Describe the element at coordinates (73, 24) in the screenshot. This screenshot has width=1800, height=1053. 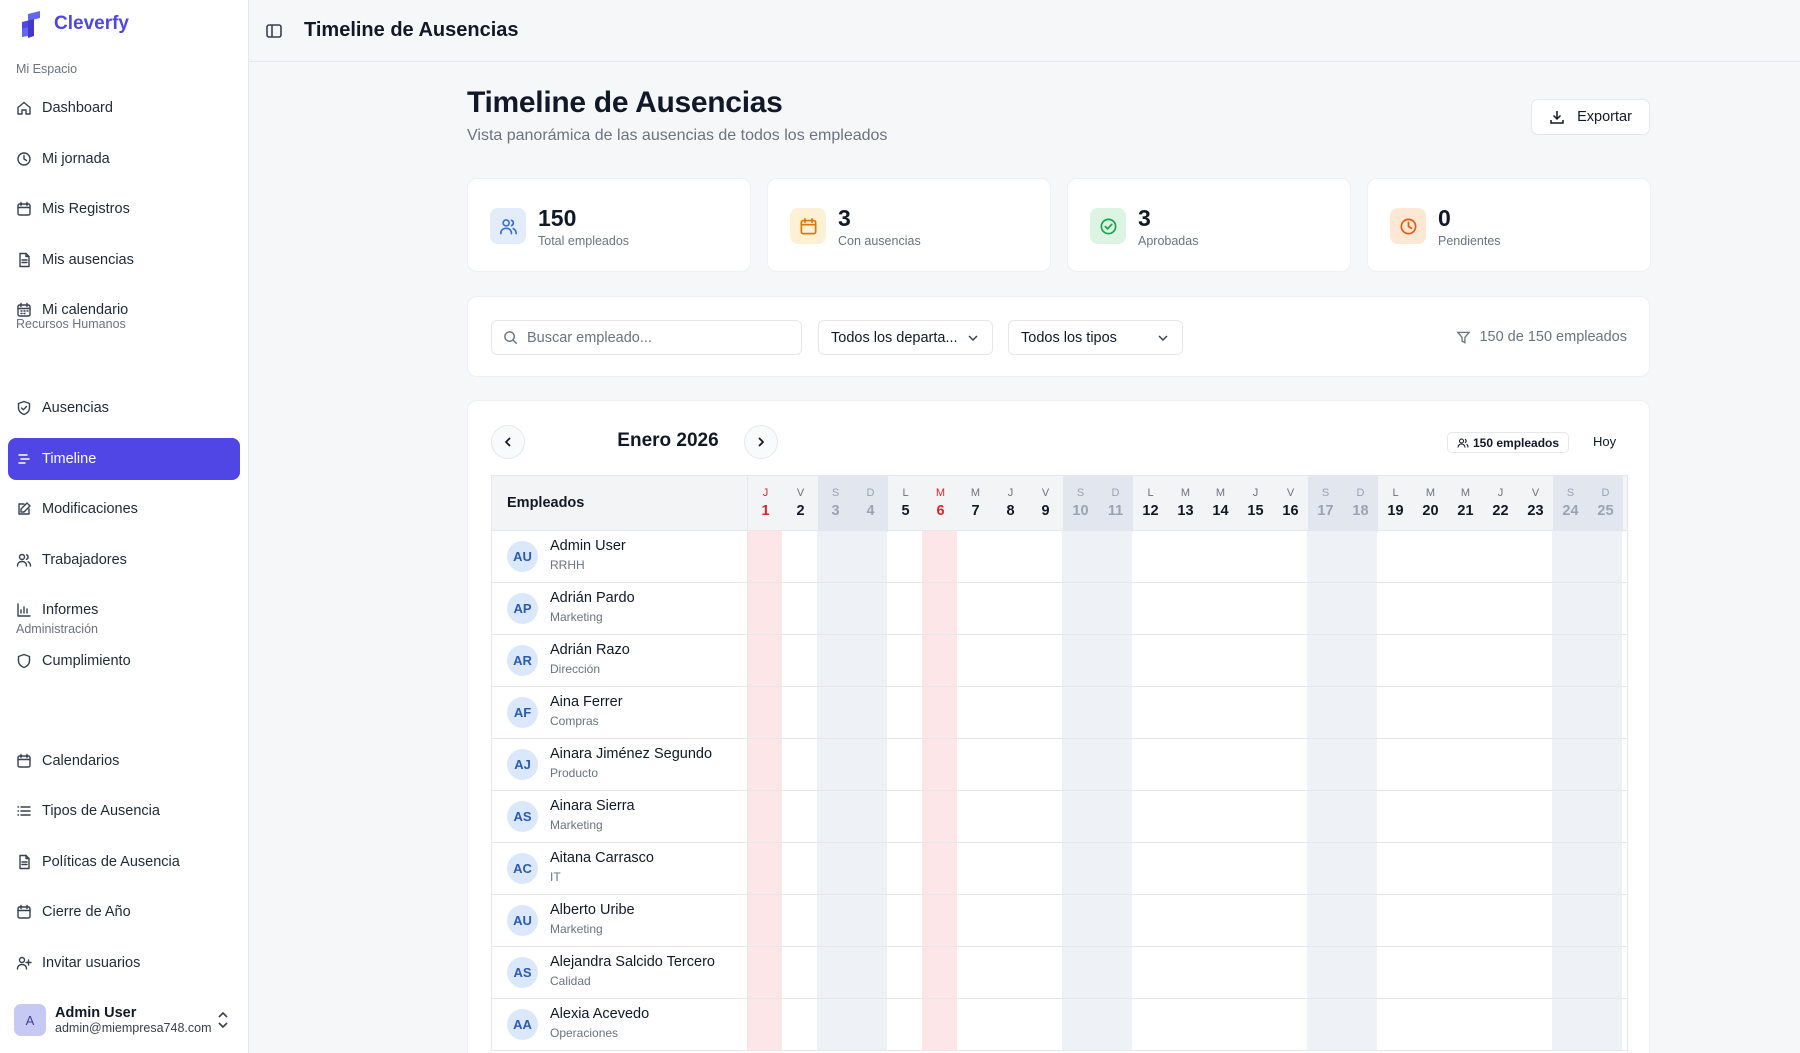
I see `brand: Cleverfy` at that location.